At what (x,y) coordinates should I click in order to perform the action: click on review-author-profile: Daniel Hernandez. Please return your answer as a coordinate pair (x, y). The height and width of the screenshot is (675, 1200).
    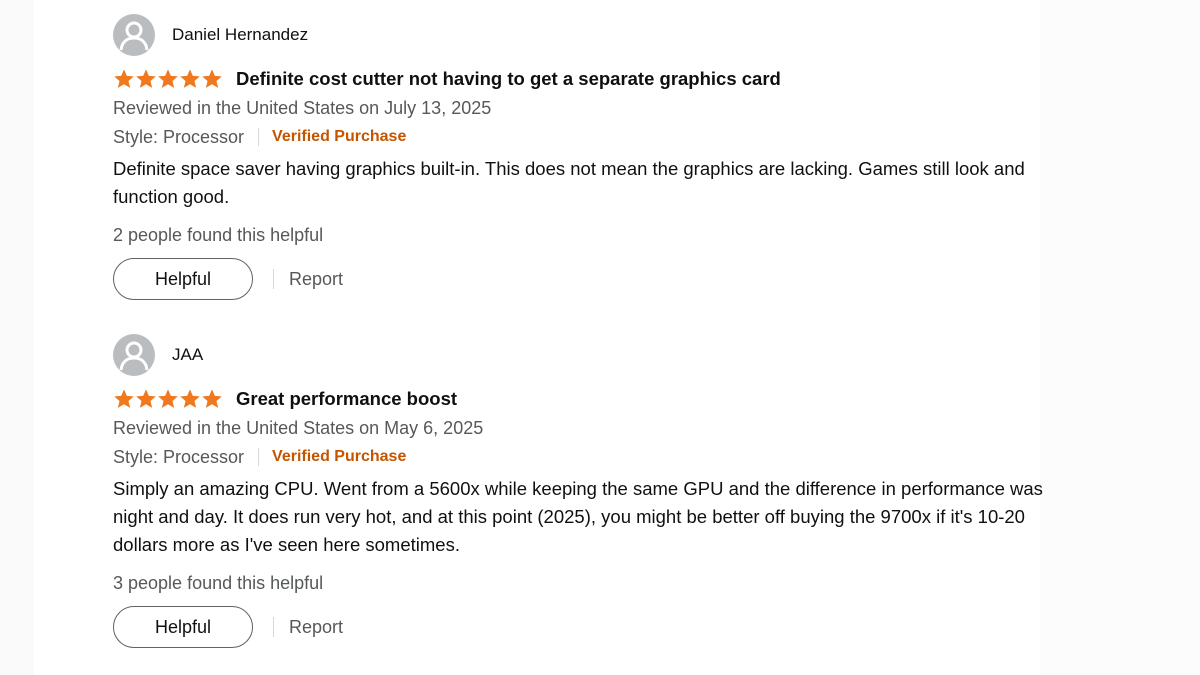
    Looking at the image, I should click on (588, 35).